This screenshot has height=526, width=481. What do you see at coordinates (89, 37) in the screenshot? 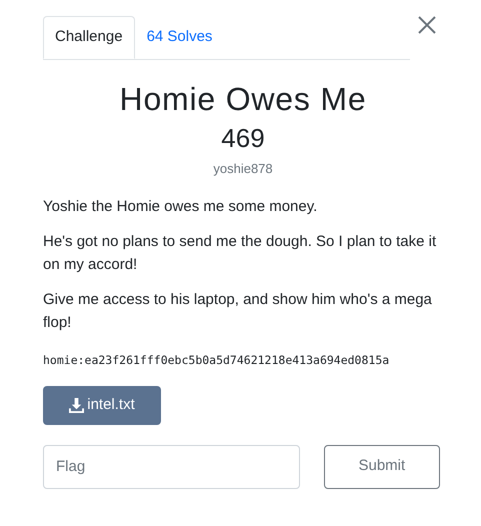
I see `tab: Challenge` at bounding box center [89, 37].